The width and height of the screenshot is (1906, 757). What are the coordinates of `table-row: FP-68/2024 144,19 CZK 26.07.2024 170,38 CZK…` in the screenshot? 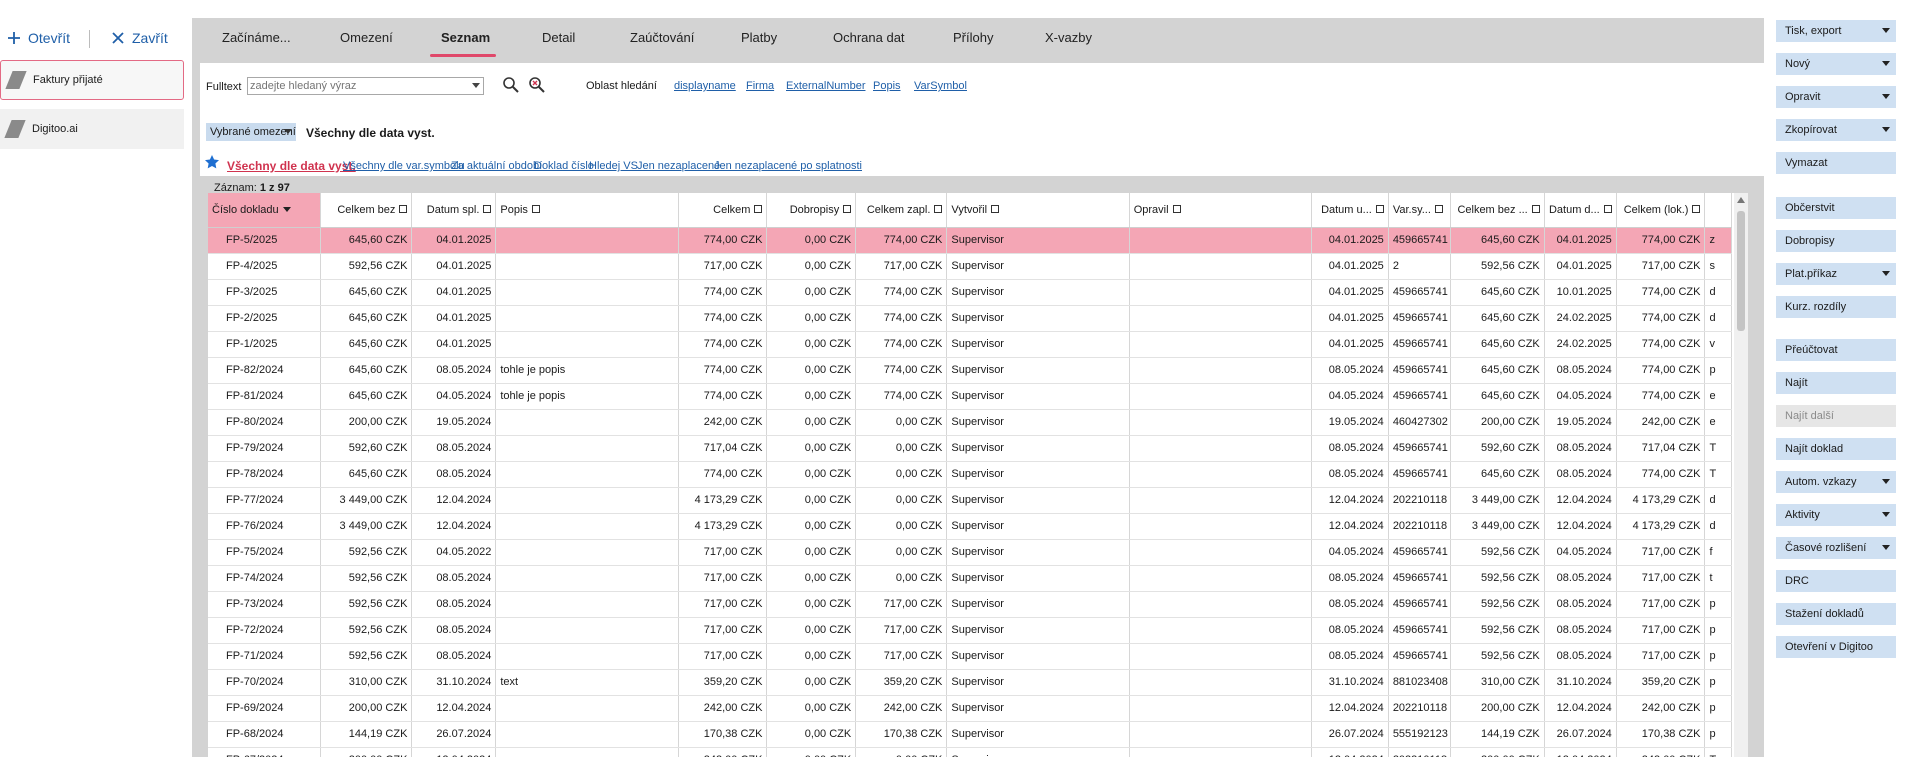 It's located at (970, 734).